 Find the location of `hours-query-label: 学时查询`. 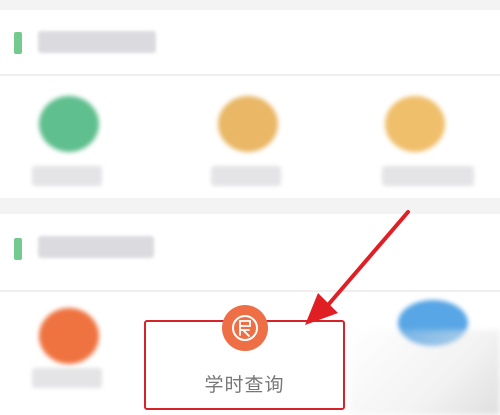

hours-query-label: 学时查询 is located at coordinates (244, 383).